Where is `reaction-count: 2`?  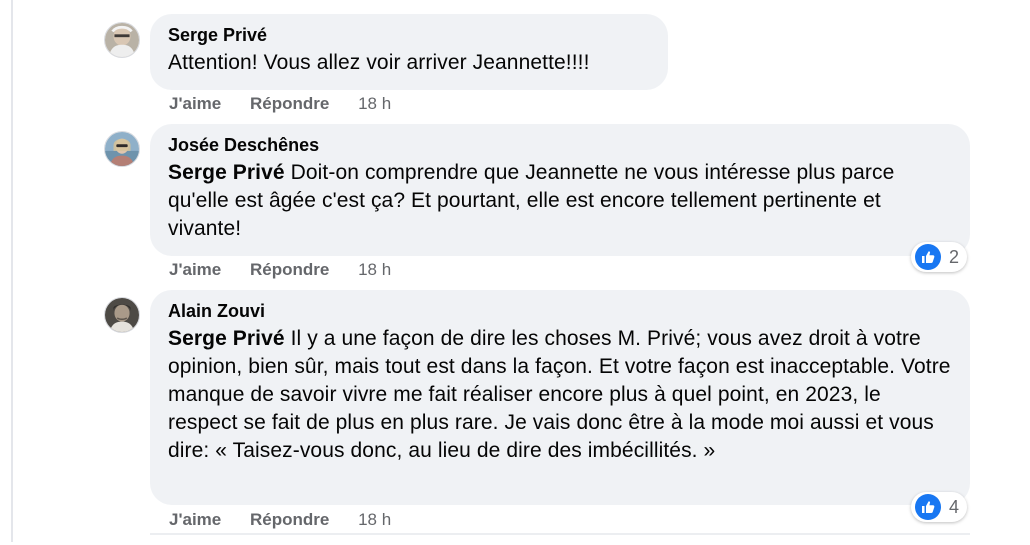 reaction-count: 2 is located at coordinates (954, 257).